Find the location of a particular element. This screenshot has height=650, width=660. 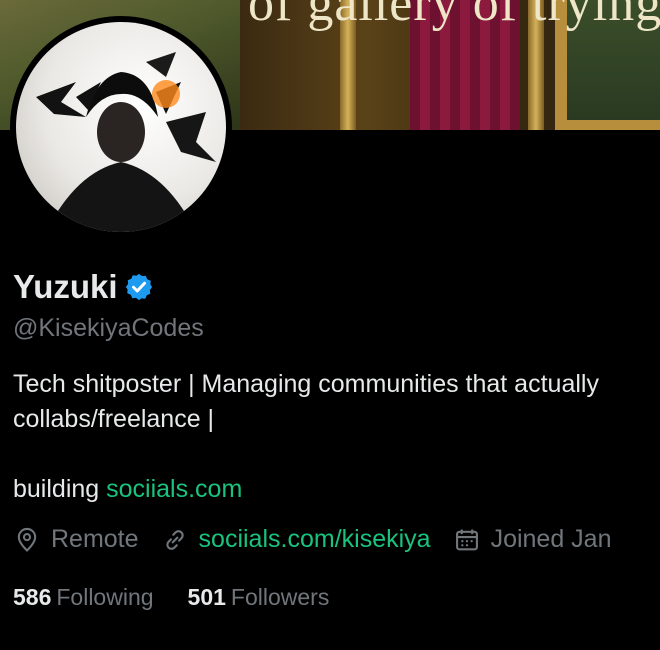

followers-stat: 501 Followers is located at coordinates (259, 597).